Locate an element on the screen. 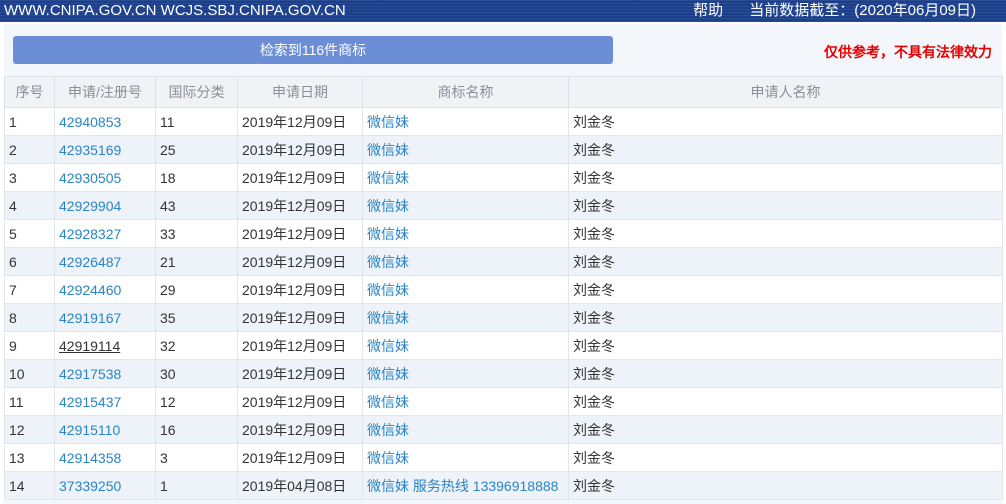  cell-serial-no: 4 is located at coordinates (13, 205).